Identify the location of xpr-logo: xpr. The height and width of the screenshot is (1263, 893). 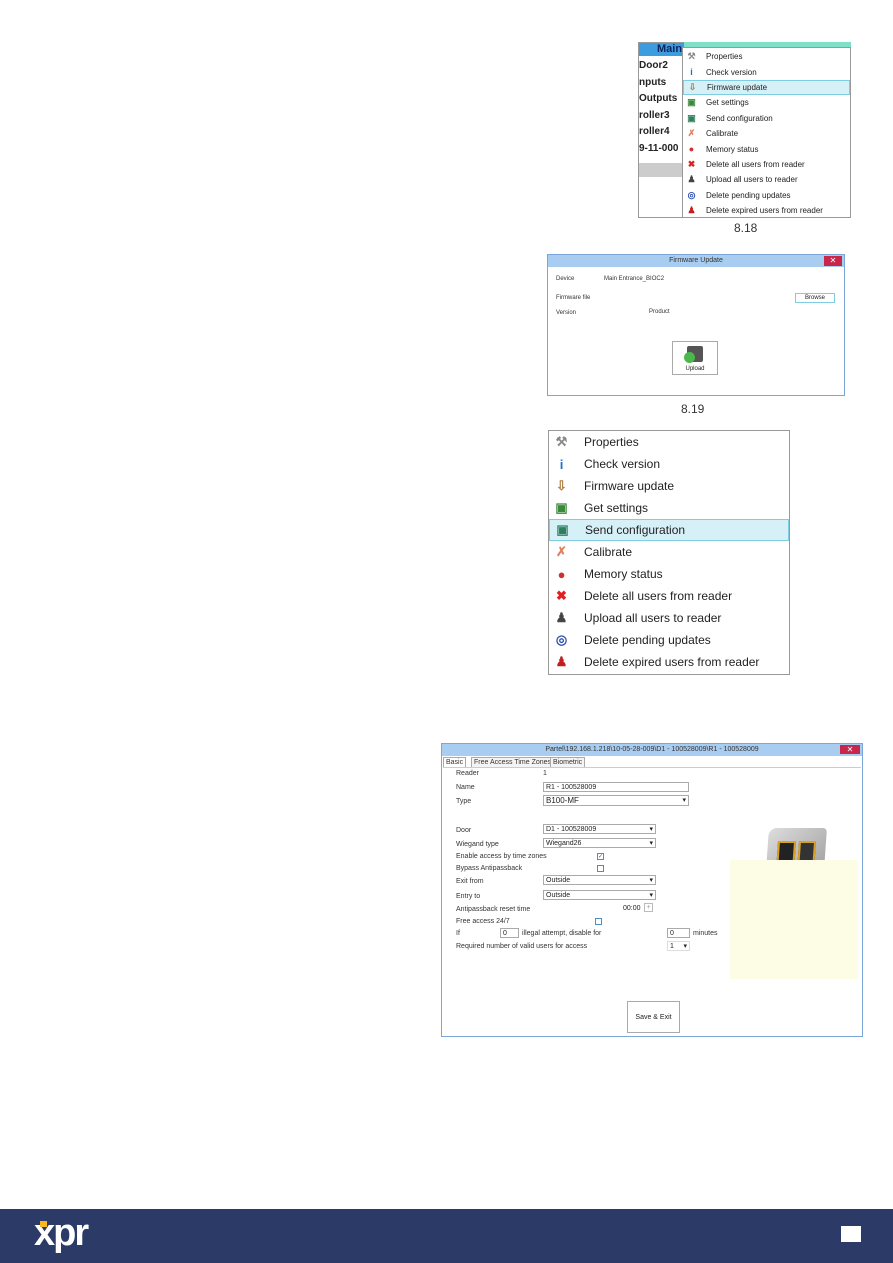
(61, 1233).